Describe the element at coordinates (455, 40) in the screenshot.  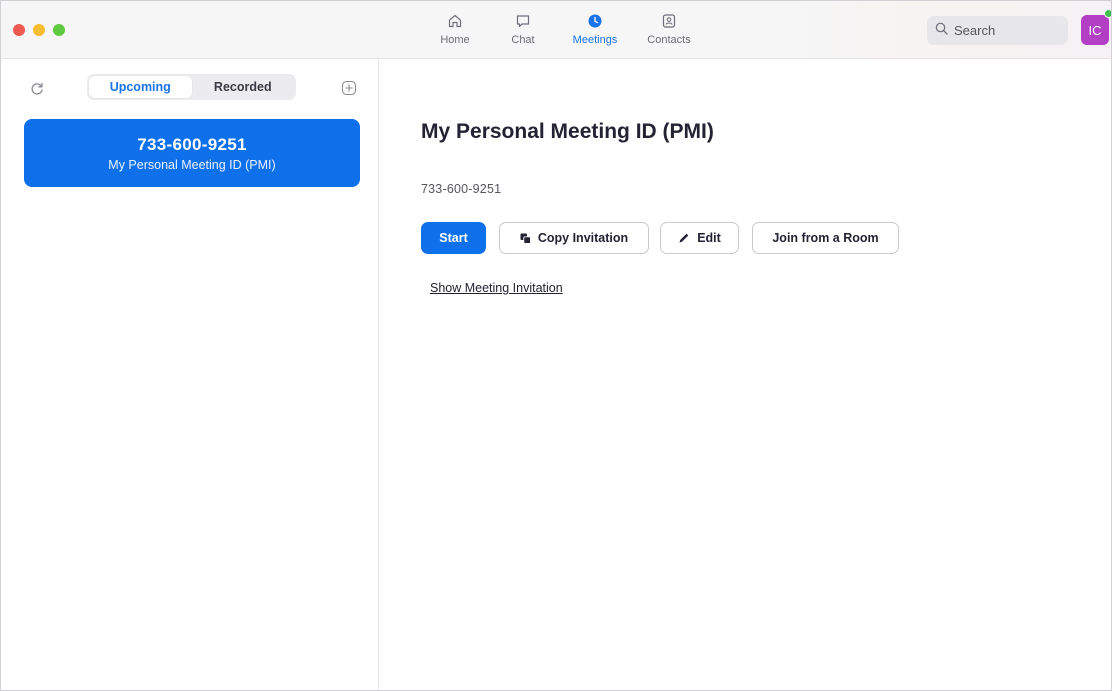
I see `tab-home-label: Home` at that location.